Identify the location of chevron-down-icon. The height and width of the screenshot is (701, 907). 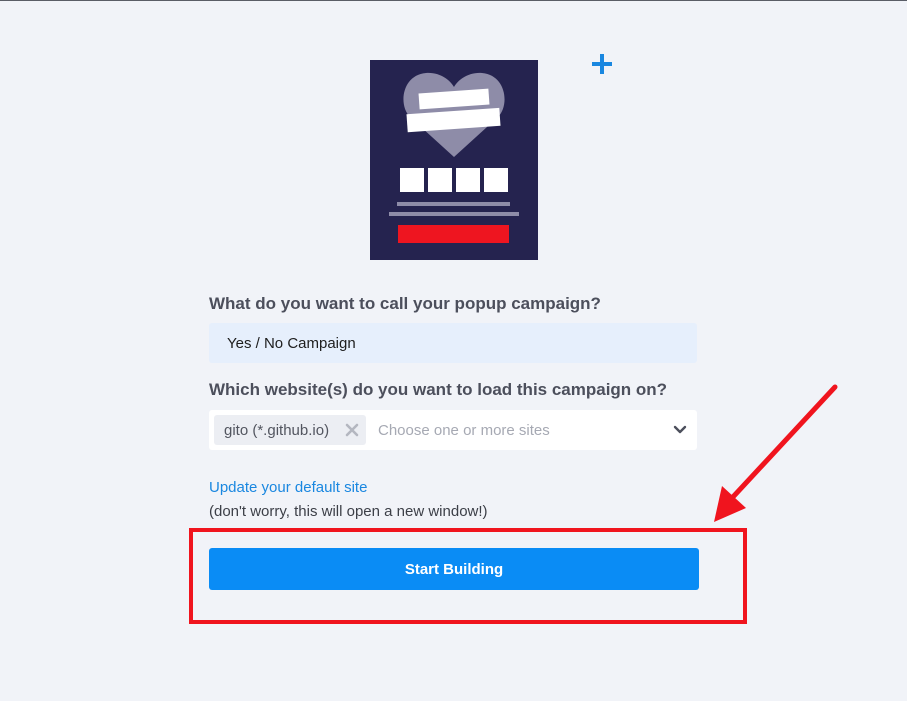
(680, 430).